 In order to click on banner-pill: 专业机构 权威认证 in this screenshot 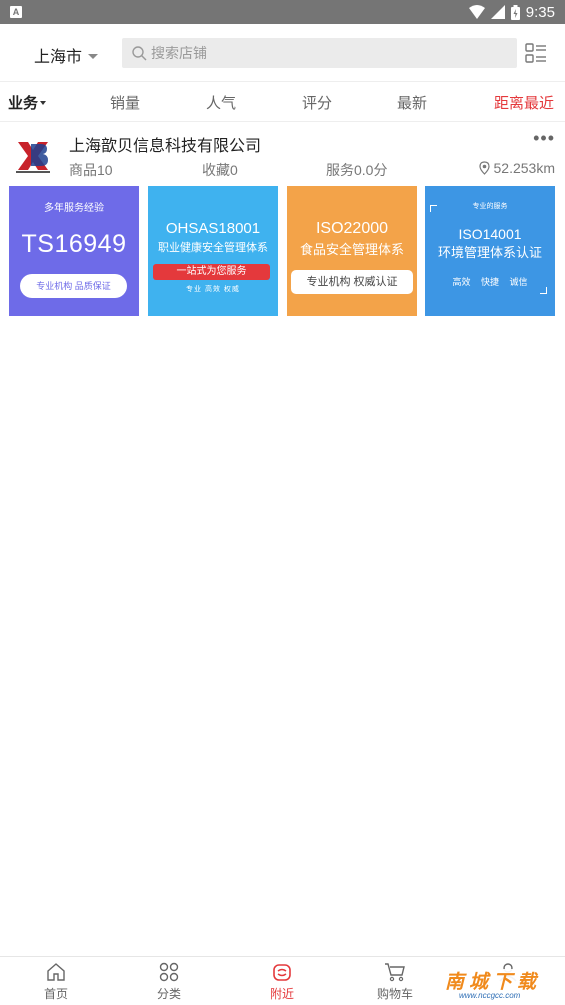, I will do `click(352, 282)`.